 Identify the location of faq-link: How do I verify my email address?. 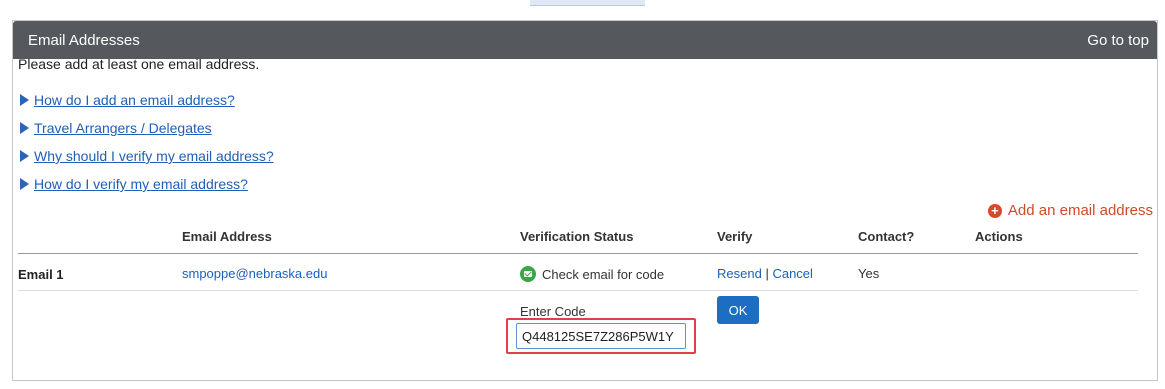
(141, 184).